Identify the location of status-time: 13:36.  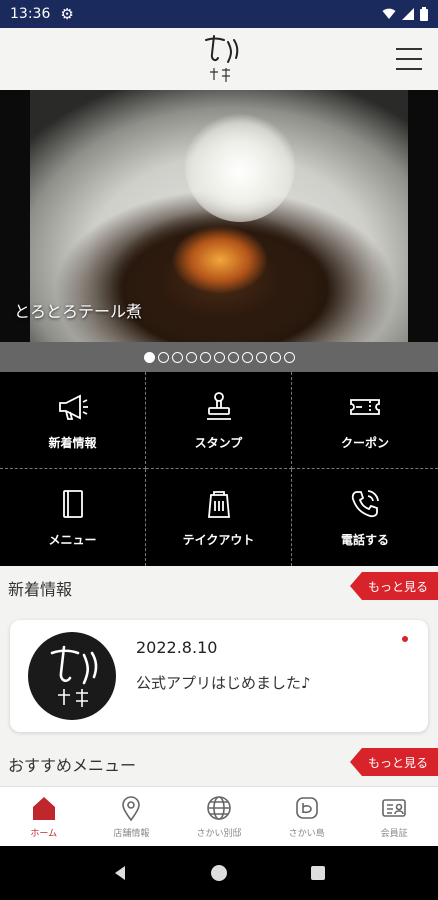
(30, 14).